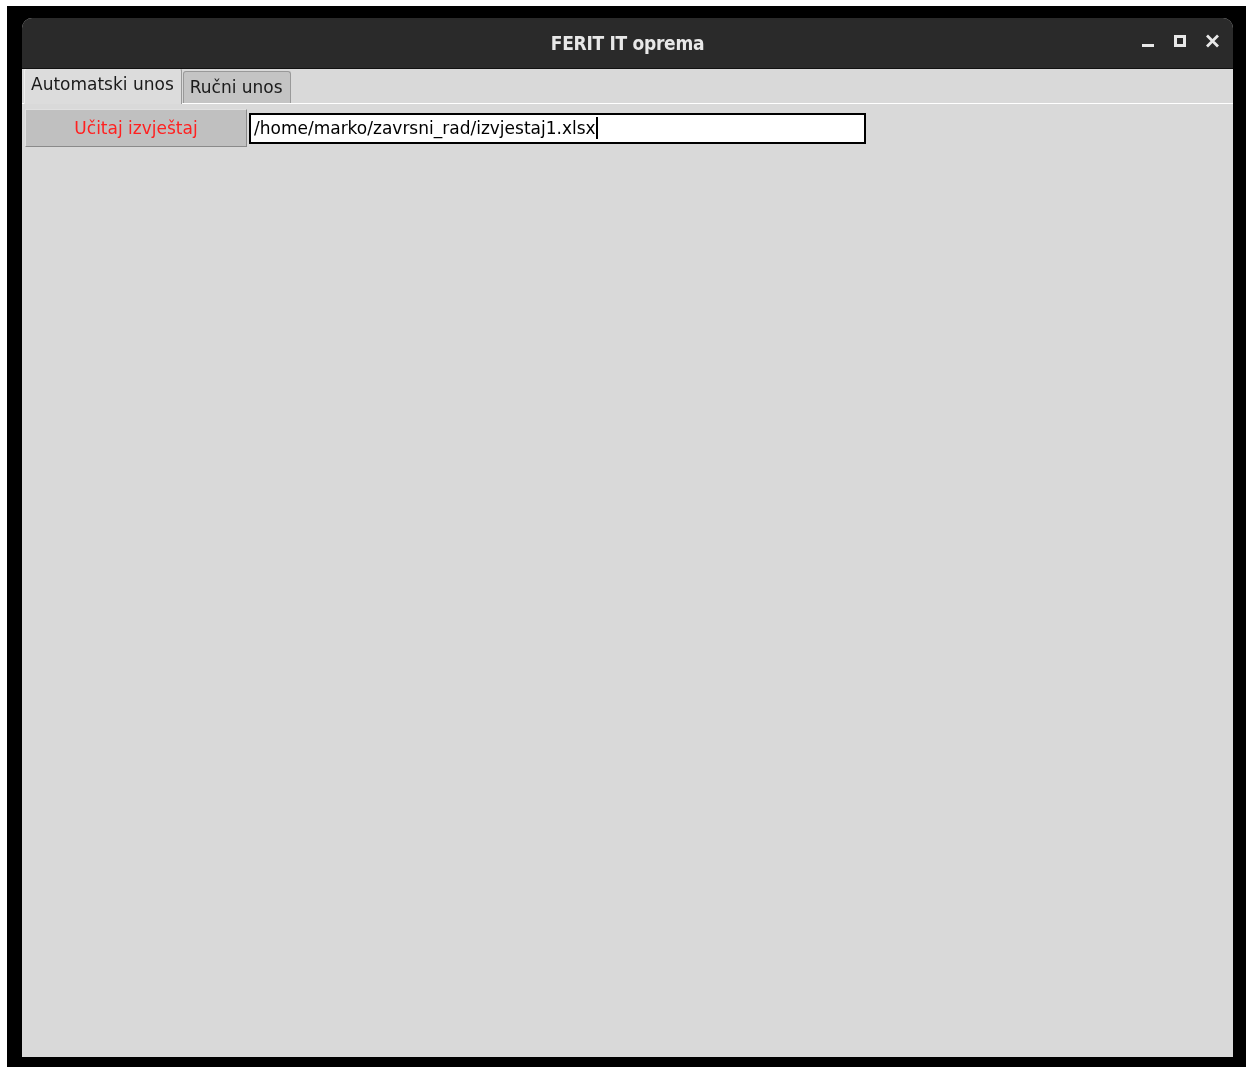  Describe the element at coordinates (627, 43) in the screenshot. I see `window-title: FERIT IT oprema` at that location.